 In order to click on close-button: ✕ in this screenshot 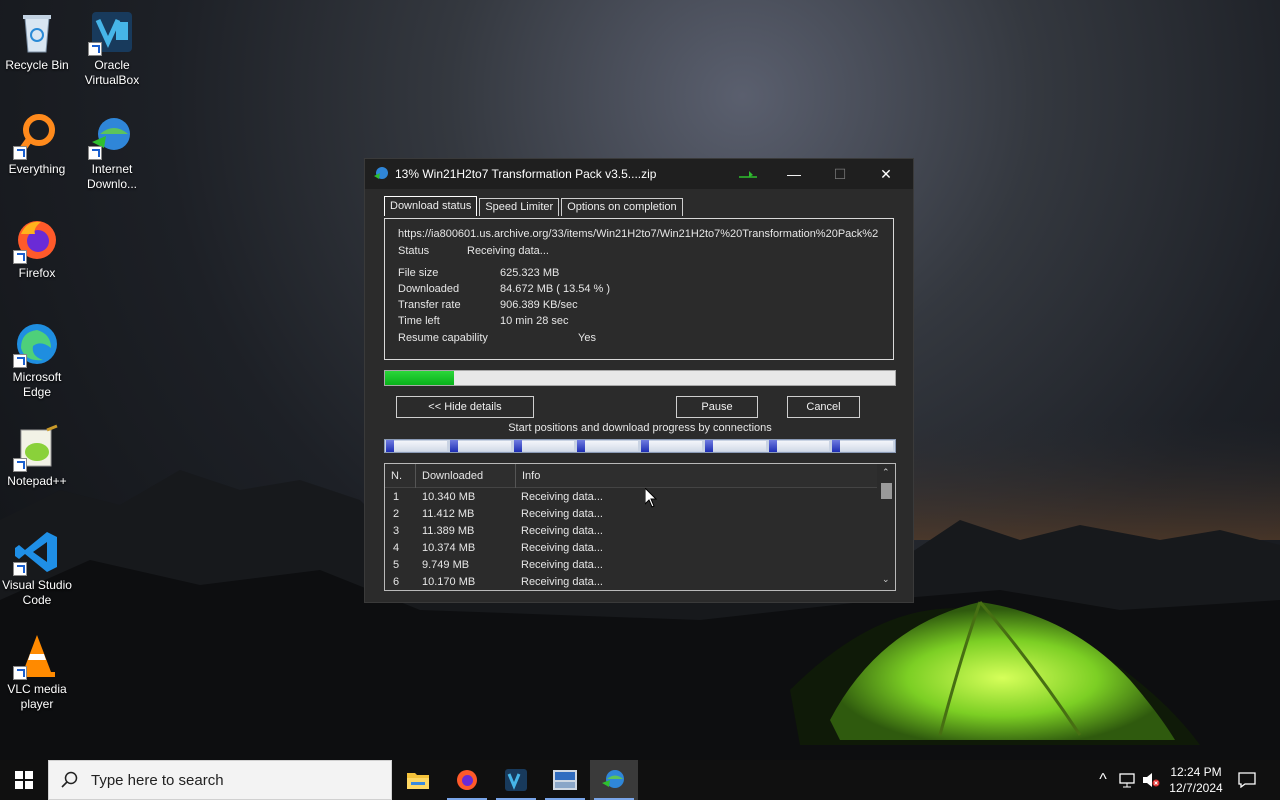, I will do `click(886, 174)`.